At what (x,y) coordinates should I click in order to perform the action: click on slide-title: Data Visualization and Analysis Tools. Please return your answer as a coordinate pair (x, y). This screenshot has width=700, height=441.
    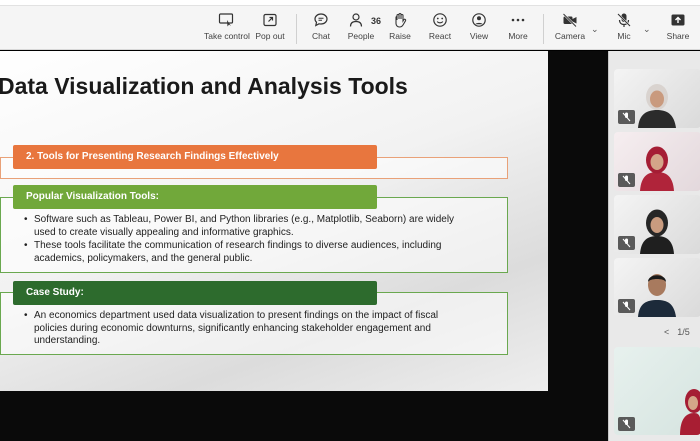
    Looking at the image, I should click on (204, 86).